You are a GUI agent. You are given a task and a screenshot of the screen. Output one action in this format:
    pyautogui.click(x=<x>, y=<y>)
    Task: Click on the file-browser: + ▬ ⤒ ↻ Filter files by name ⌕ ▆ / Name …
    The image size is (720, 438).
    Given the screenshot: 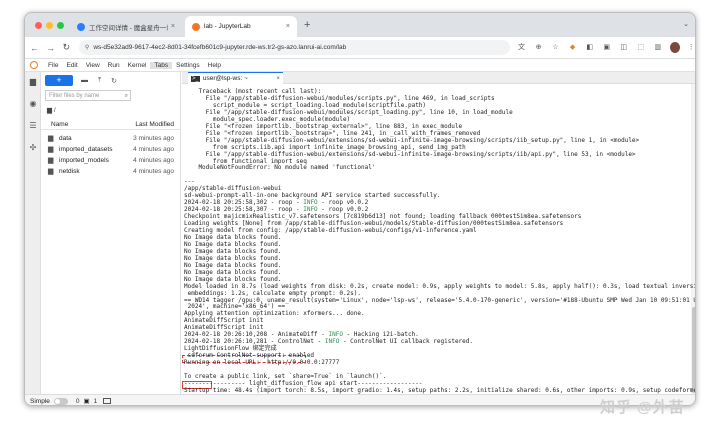 What is the action you would take?
    pyautogui.click(x=111, y=233)
    